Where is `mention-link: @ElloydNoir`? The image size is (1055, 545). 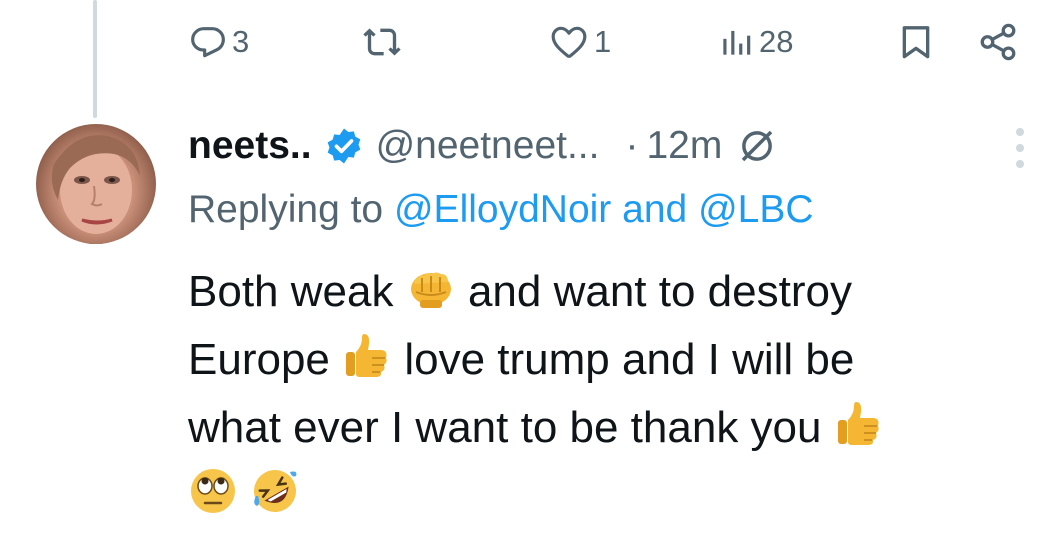 mention-link: @ElloydNoir is located at coordinates (502, 209).